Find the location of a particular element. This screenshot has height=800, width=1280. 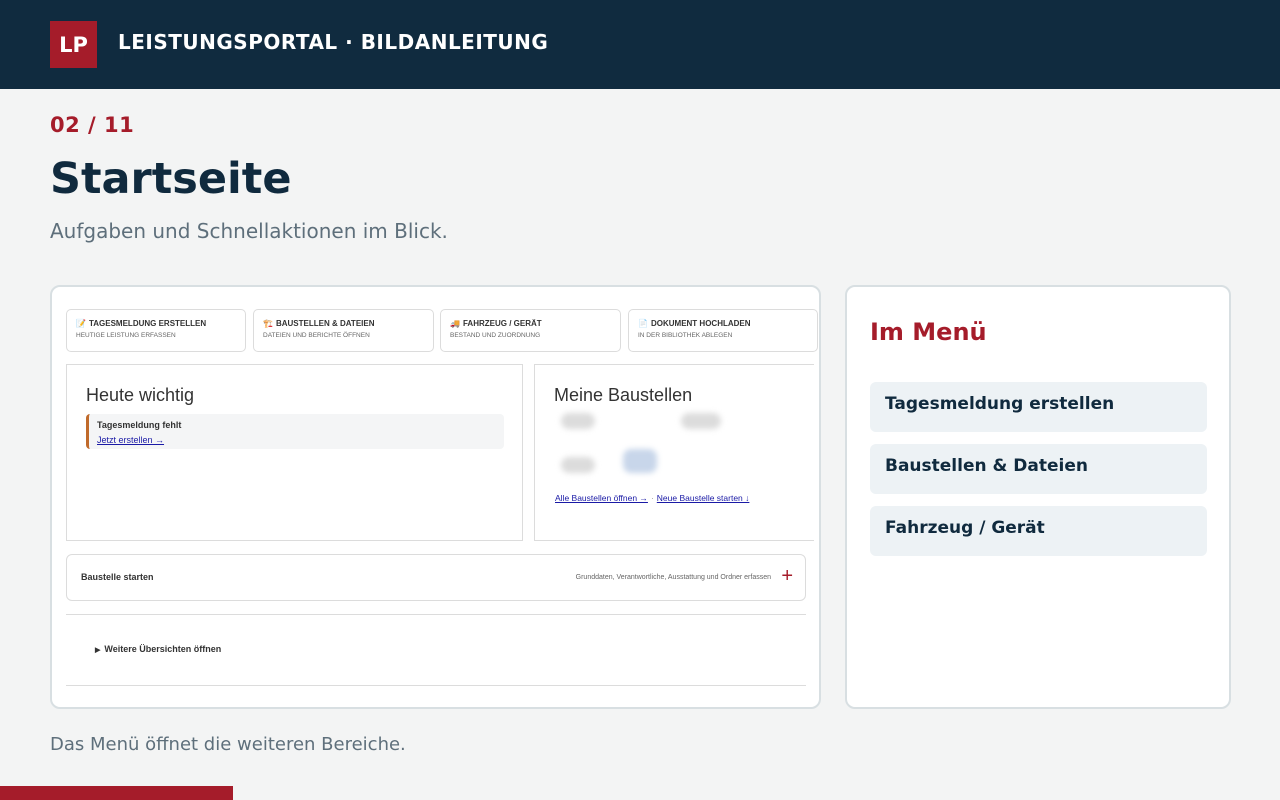

sites-list-blurred is located at coordinates (670, 444).